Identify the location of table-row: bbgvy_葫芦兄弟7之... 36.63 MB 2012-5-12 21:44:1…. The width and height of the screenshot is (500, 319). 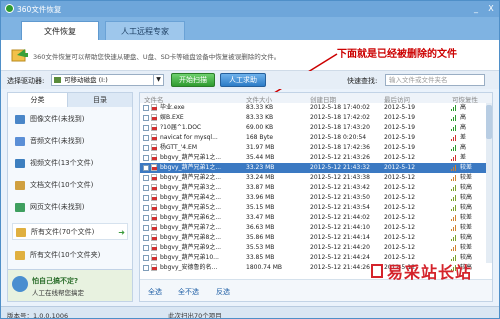
(316, 228).